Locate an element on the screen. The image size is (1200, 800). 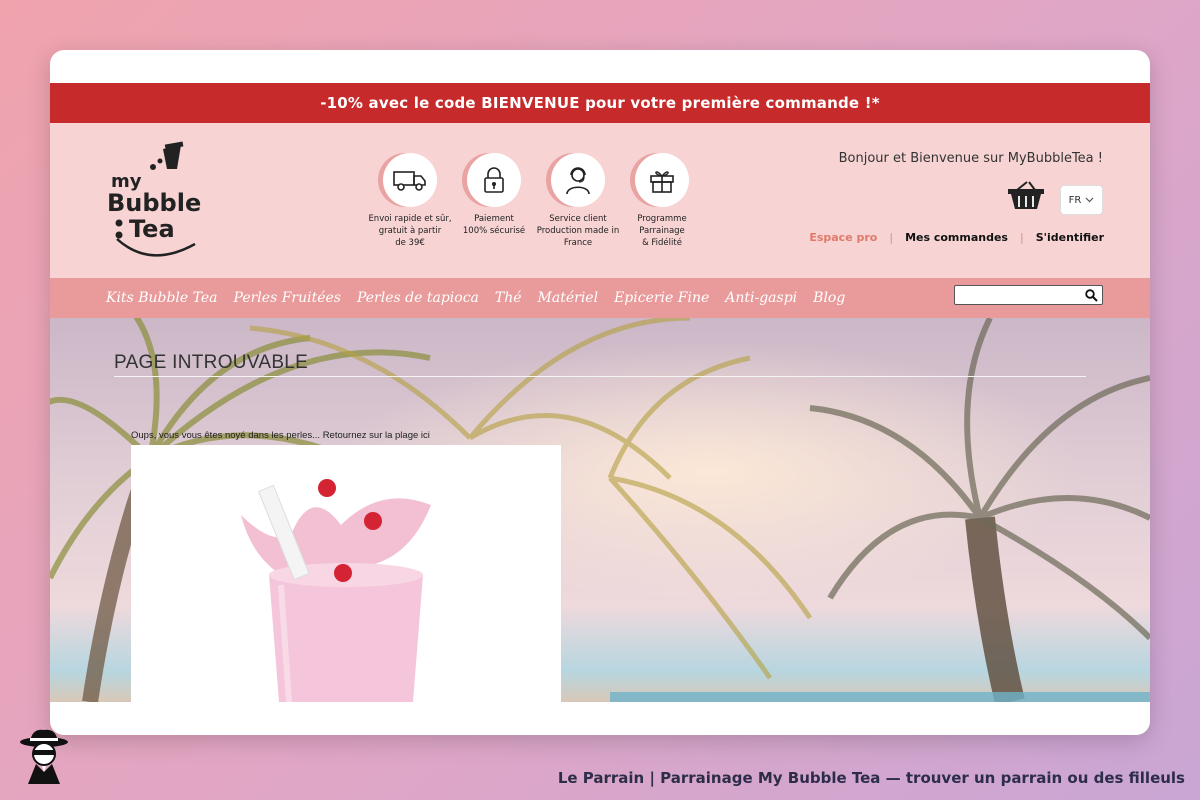
feature-loyalty-text: Programme Parrainage & Fidélité is located at coordinates (662, 231).